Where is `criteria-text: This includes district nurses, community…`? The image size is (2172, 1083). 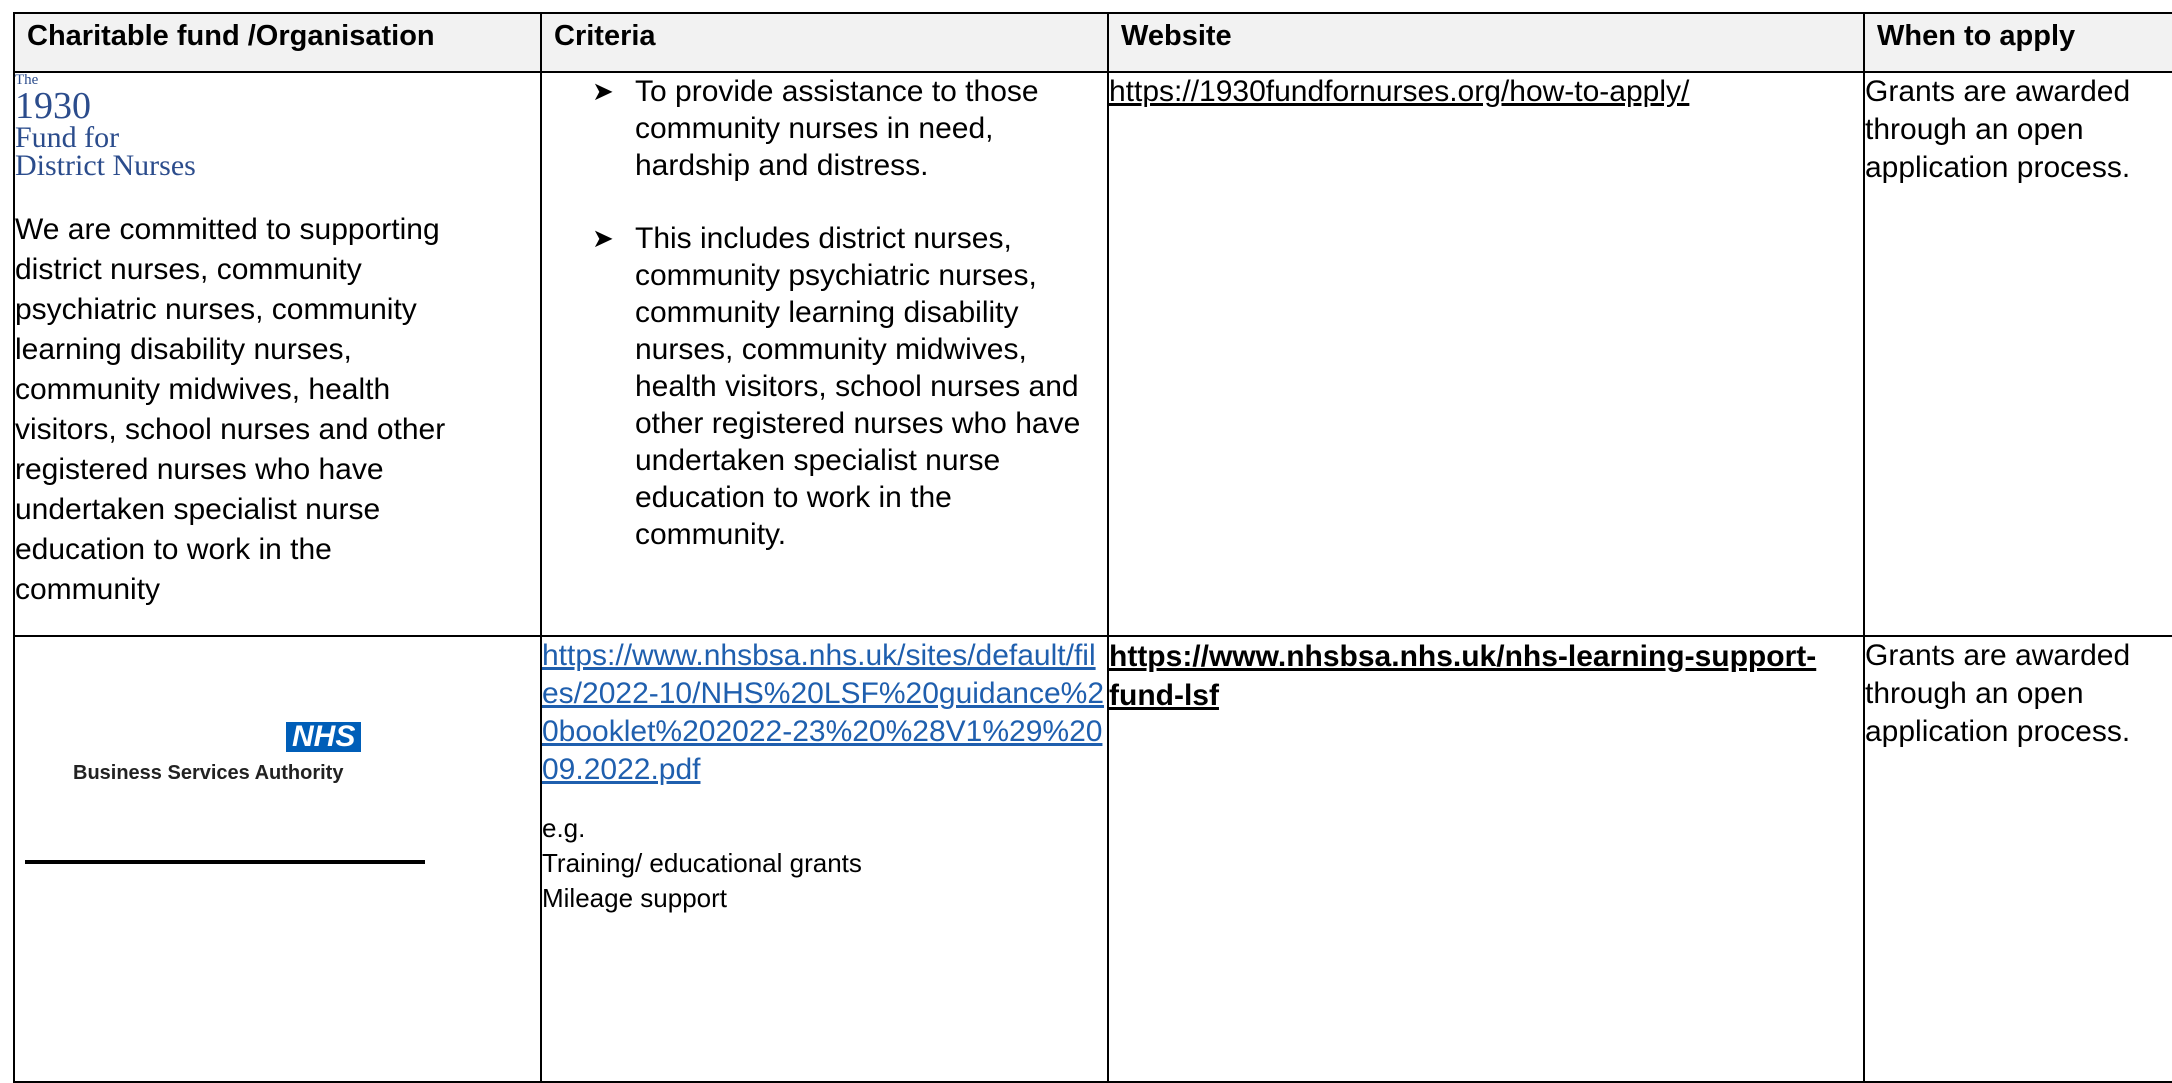 criteria-text: This includes district nurses, community… is located at coordinates (858, 386).